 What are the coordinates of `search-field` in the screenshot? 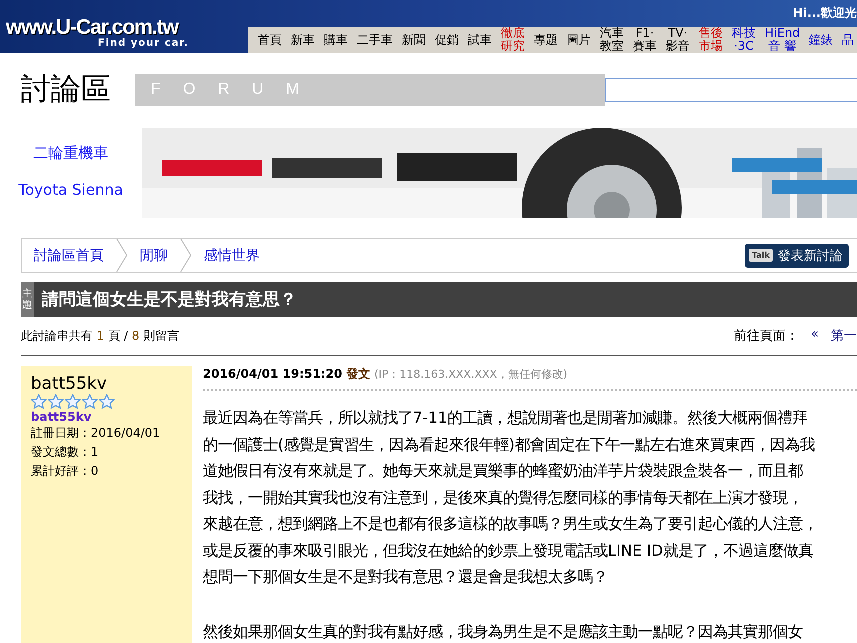 It's located at (731, 90).